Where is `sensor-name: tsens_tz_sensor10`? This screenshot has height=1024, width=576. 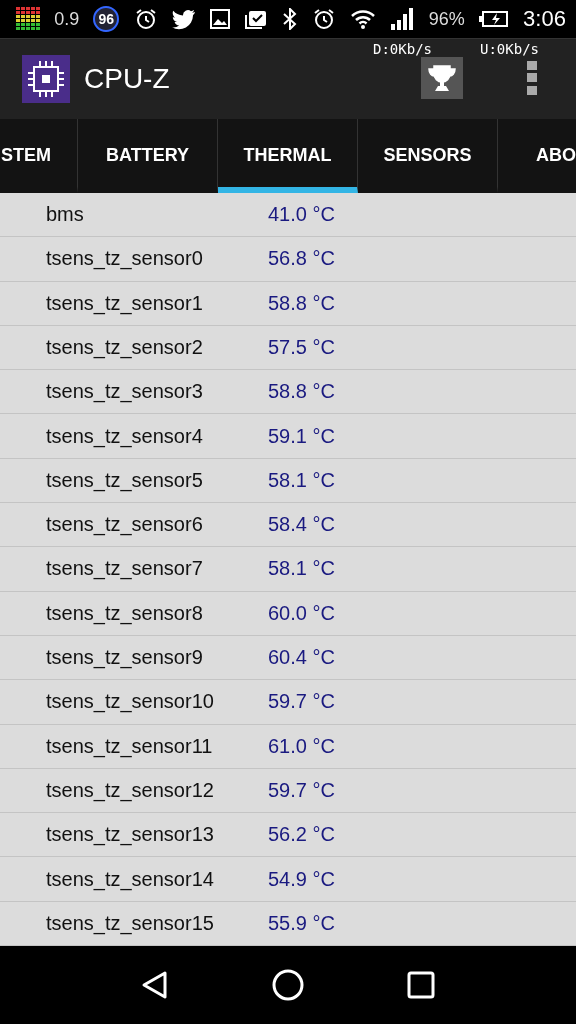 sensor-name: tsens_tz_sensor10 is located at coordinates (130, 702).